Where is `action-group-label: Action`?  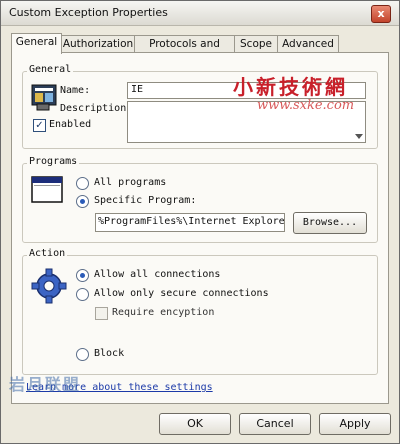
action-group-label: Action is located at coordinates (47, 253).